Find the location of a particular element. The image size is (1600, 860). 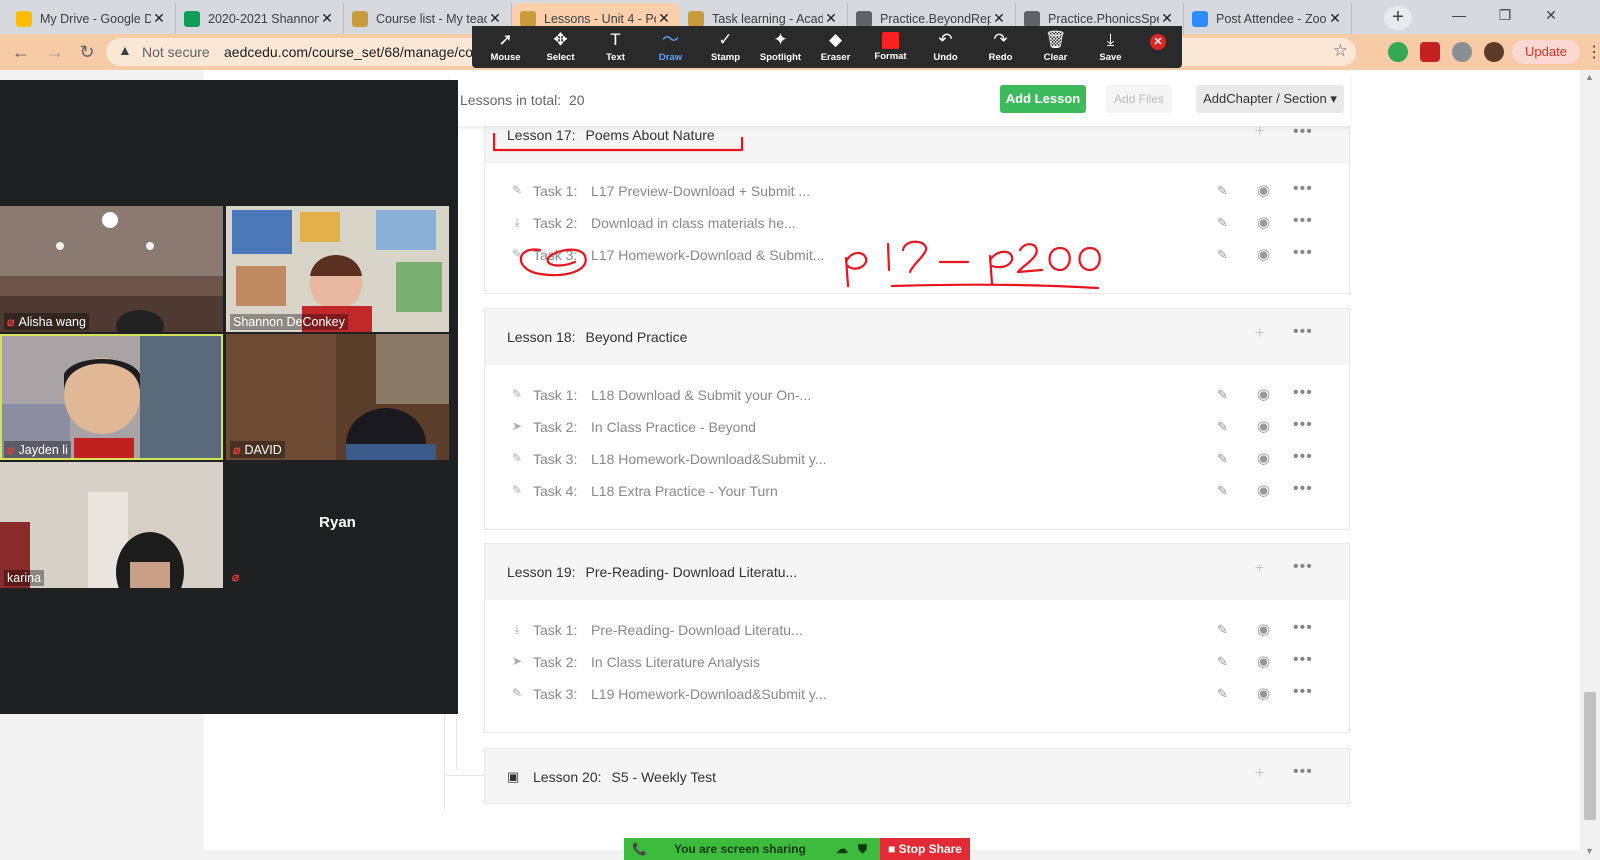

stop-share-button: ■ Stop Share is located at coordinates (925, 849).